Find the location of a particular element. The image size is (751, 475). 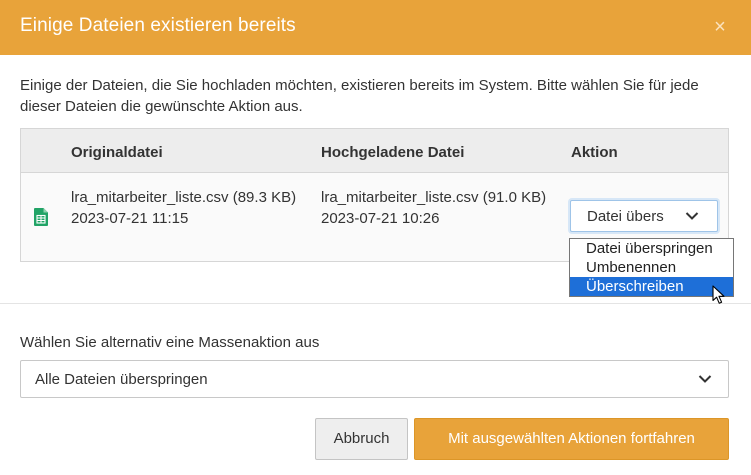

table-header: Originaldatei Hochgeladene Datei Aktion is located at coordinates (374, 151).